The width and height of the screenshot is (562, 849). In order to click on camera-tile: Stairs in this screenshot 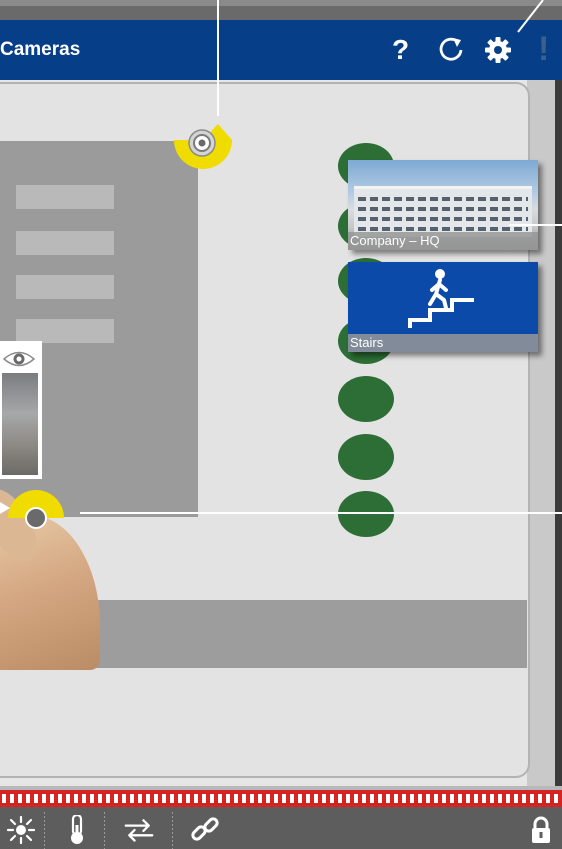, I will do `click(443, 307)`.